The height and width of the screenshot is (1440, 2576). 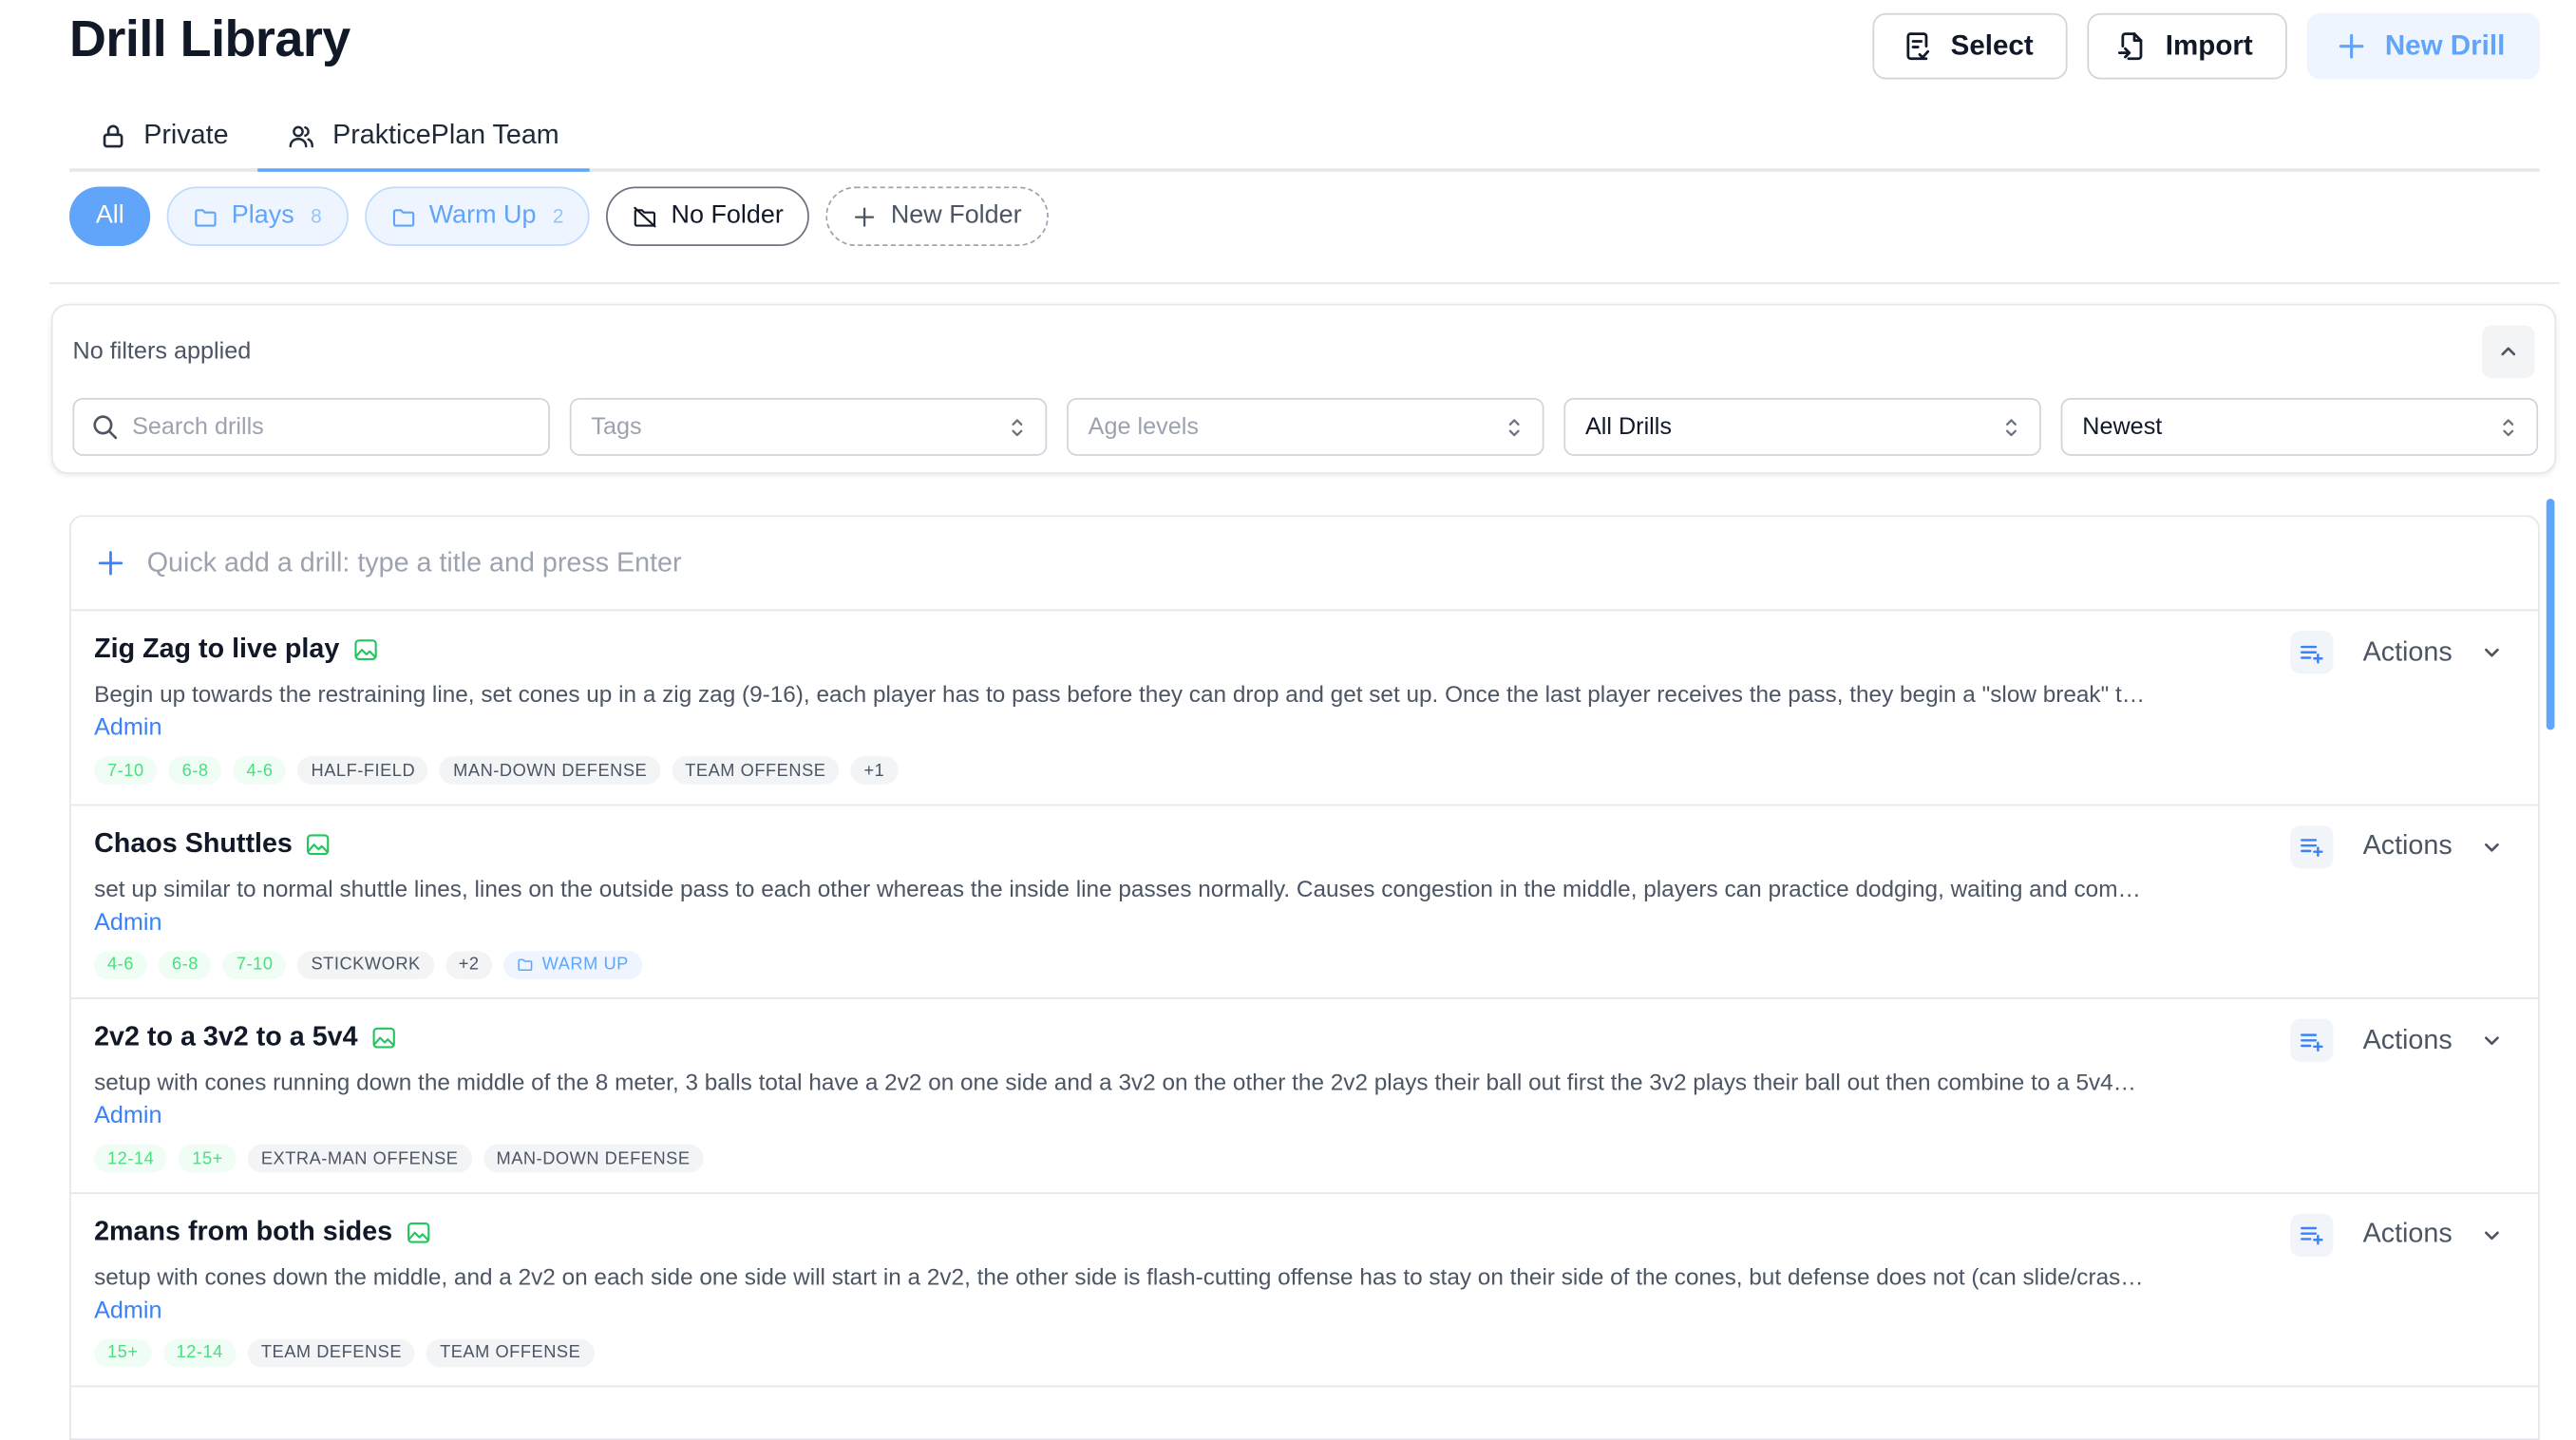 I want to click on age-tag: 6-8, so click(x=185, y=964).